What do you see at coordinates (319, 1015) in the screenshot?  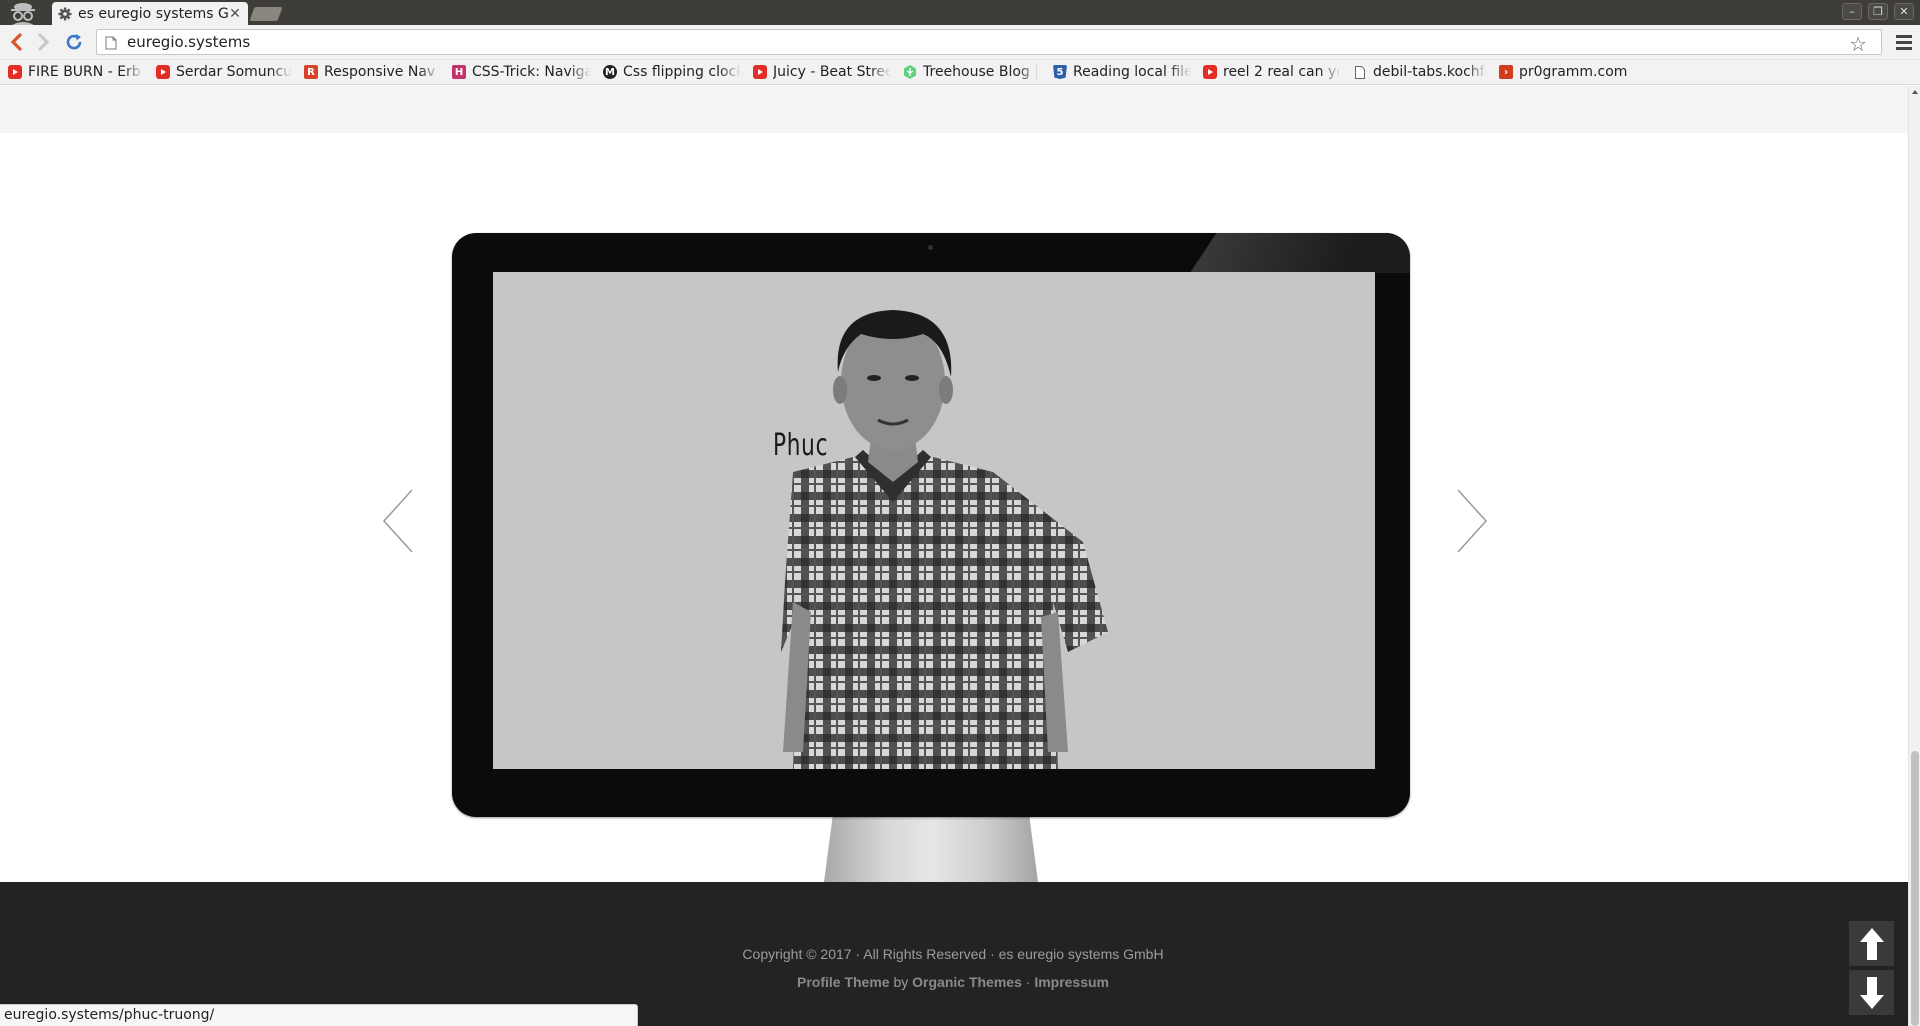 I see `status-url-bubble: euregio.systems/phuc-truong/` at bounding box center [319, 1015].